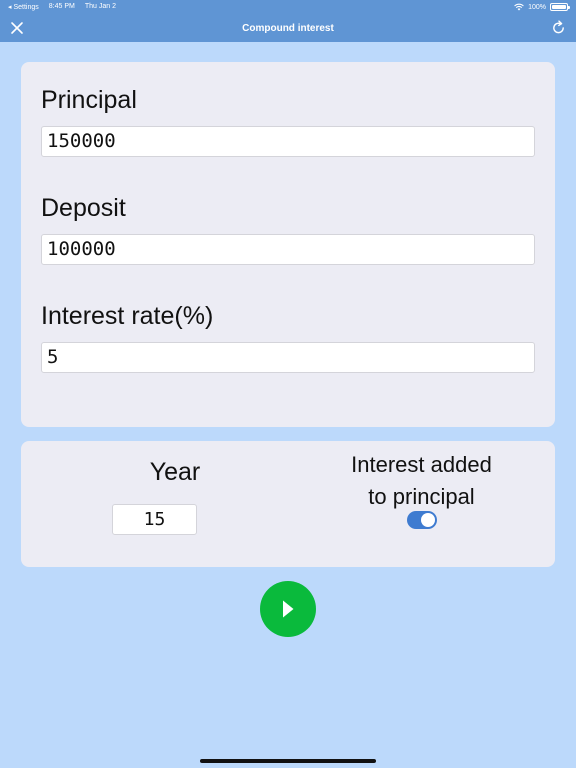 The width and height of the screenshot is (576, 768). What do you see at coordinates (560, 7) in the screenshot?
I see `battery-icon` at bounding box center [560, 7].